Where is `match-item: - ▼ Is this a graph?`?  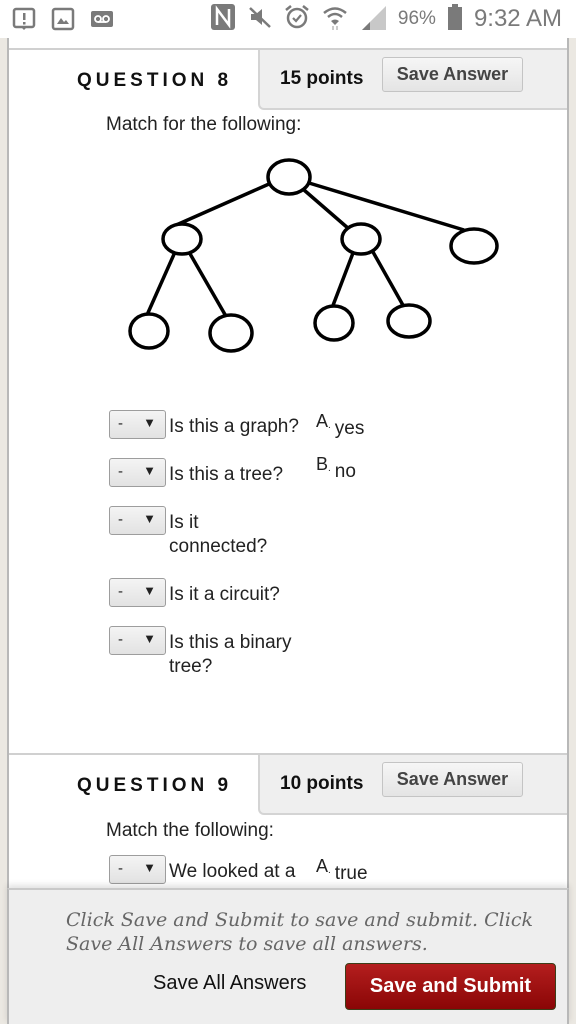 match-item: - ▼ Is this a graph? is located at coordinates (204, 424).